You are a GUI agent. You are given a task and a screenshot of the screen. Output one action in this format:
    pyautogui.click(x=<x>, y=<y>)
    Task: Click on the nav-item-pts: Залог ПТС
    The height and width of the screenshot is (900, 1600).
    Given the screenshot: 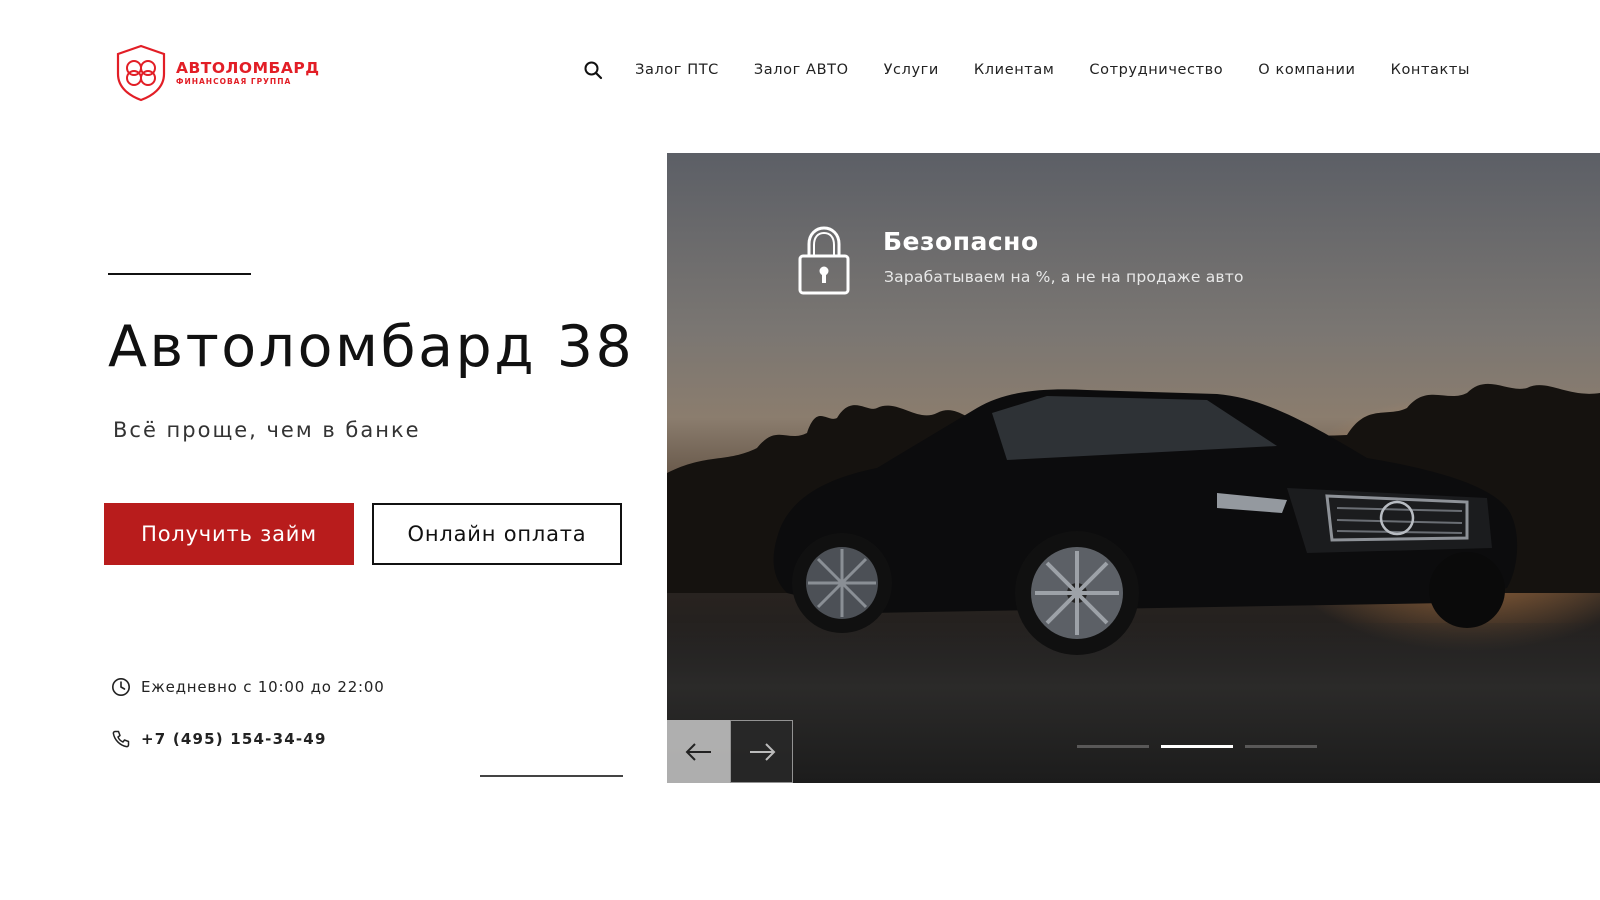 What is the action you would take?
    pyautogui.click(x=677, y=70)
    